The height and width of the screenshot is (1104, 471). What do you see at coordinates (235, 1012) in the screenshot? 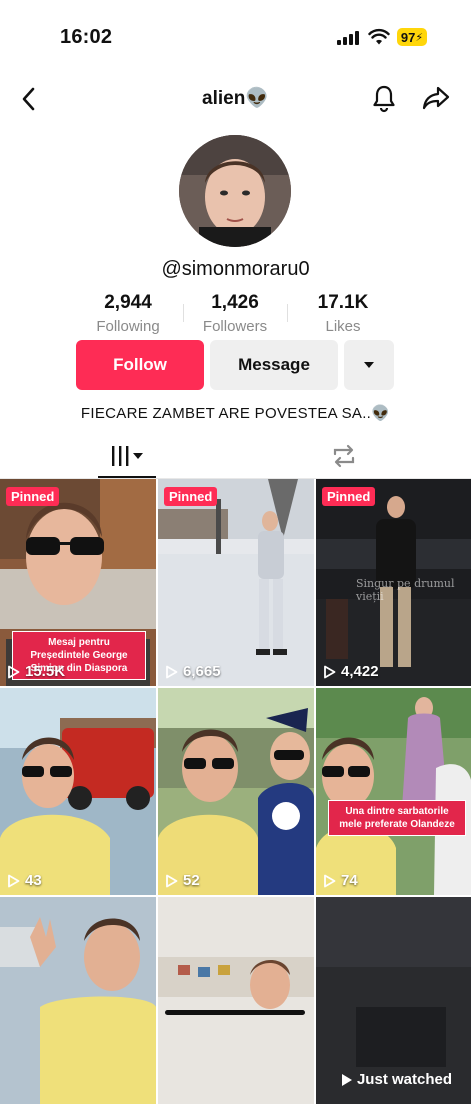
I see `home-indicator` at bounding box center [235, 1012].